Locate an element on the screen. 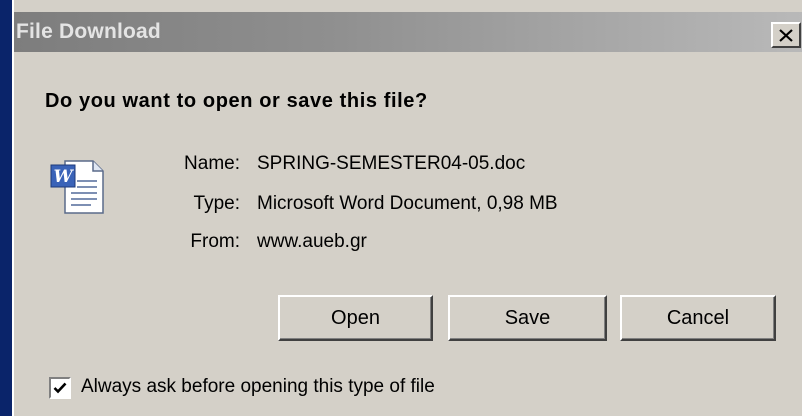  title-bar: File Download is located at coordinates (408, 32).